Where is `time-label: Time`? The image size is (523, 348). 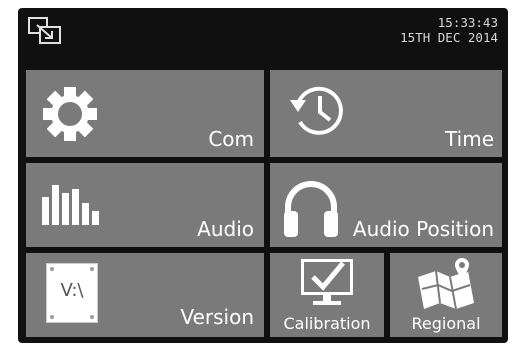 time-label: Time is located at coordinates (469, 139).